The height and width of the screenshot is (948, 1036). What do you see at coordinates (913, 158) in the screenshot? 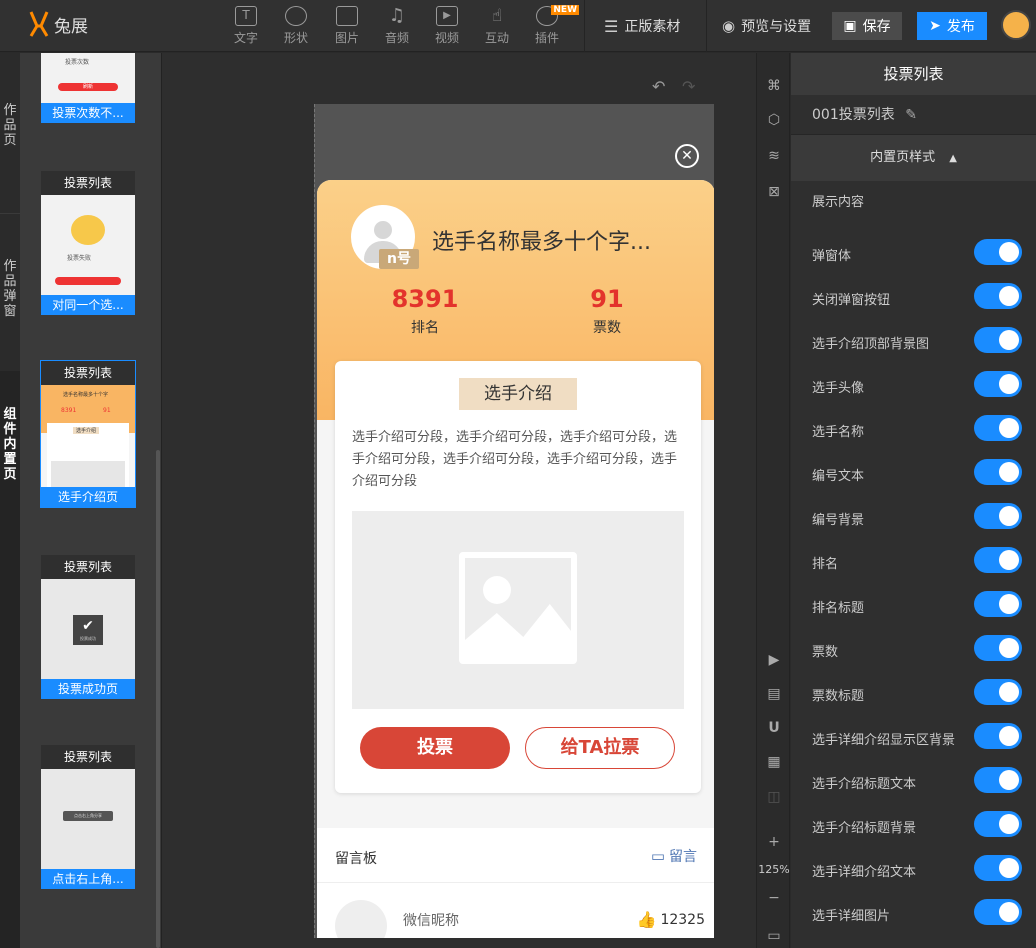
I see `section-builtin-style: 内置页样式 ▲` at bounding box center [913, 158].